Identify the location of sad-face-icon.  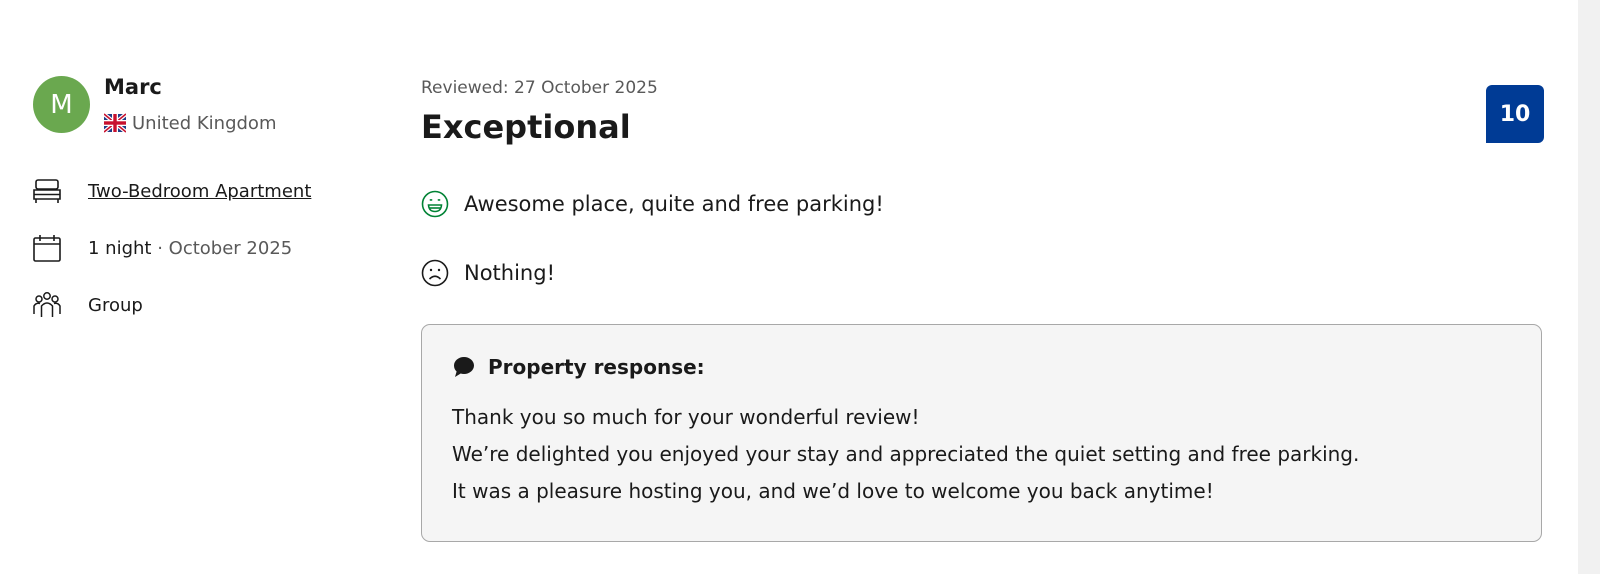
(435, 273).